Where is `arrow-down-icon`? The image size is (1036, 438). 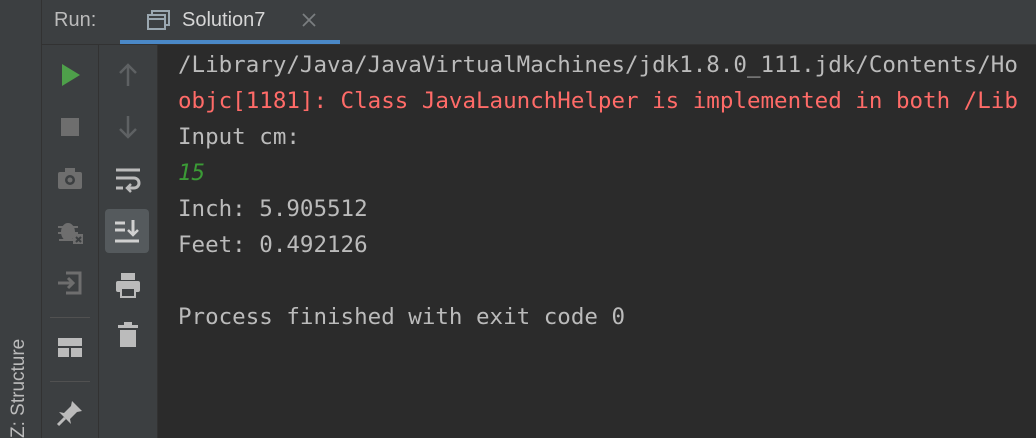 arrow-down-icon is located at coordinates (128, 127).